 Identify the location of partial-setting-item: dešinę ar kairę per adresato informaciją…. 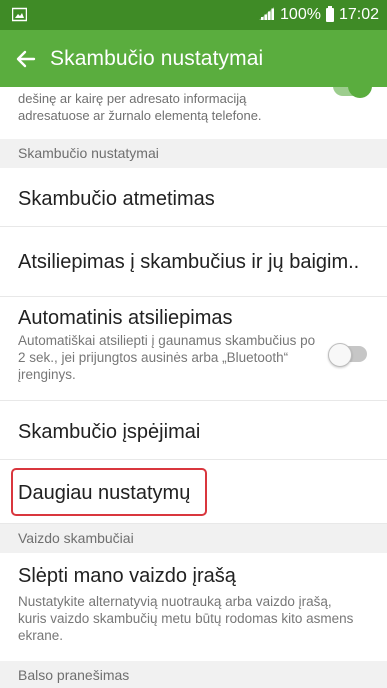
(193, 113).